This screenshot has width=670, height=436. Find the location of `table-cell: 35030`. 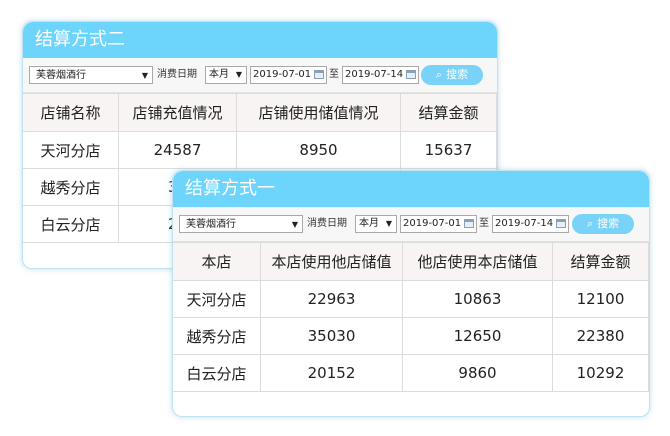

table-cell: 35030 is located at coordinates (331, 336).